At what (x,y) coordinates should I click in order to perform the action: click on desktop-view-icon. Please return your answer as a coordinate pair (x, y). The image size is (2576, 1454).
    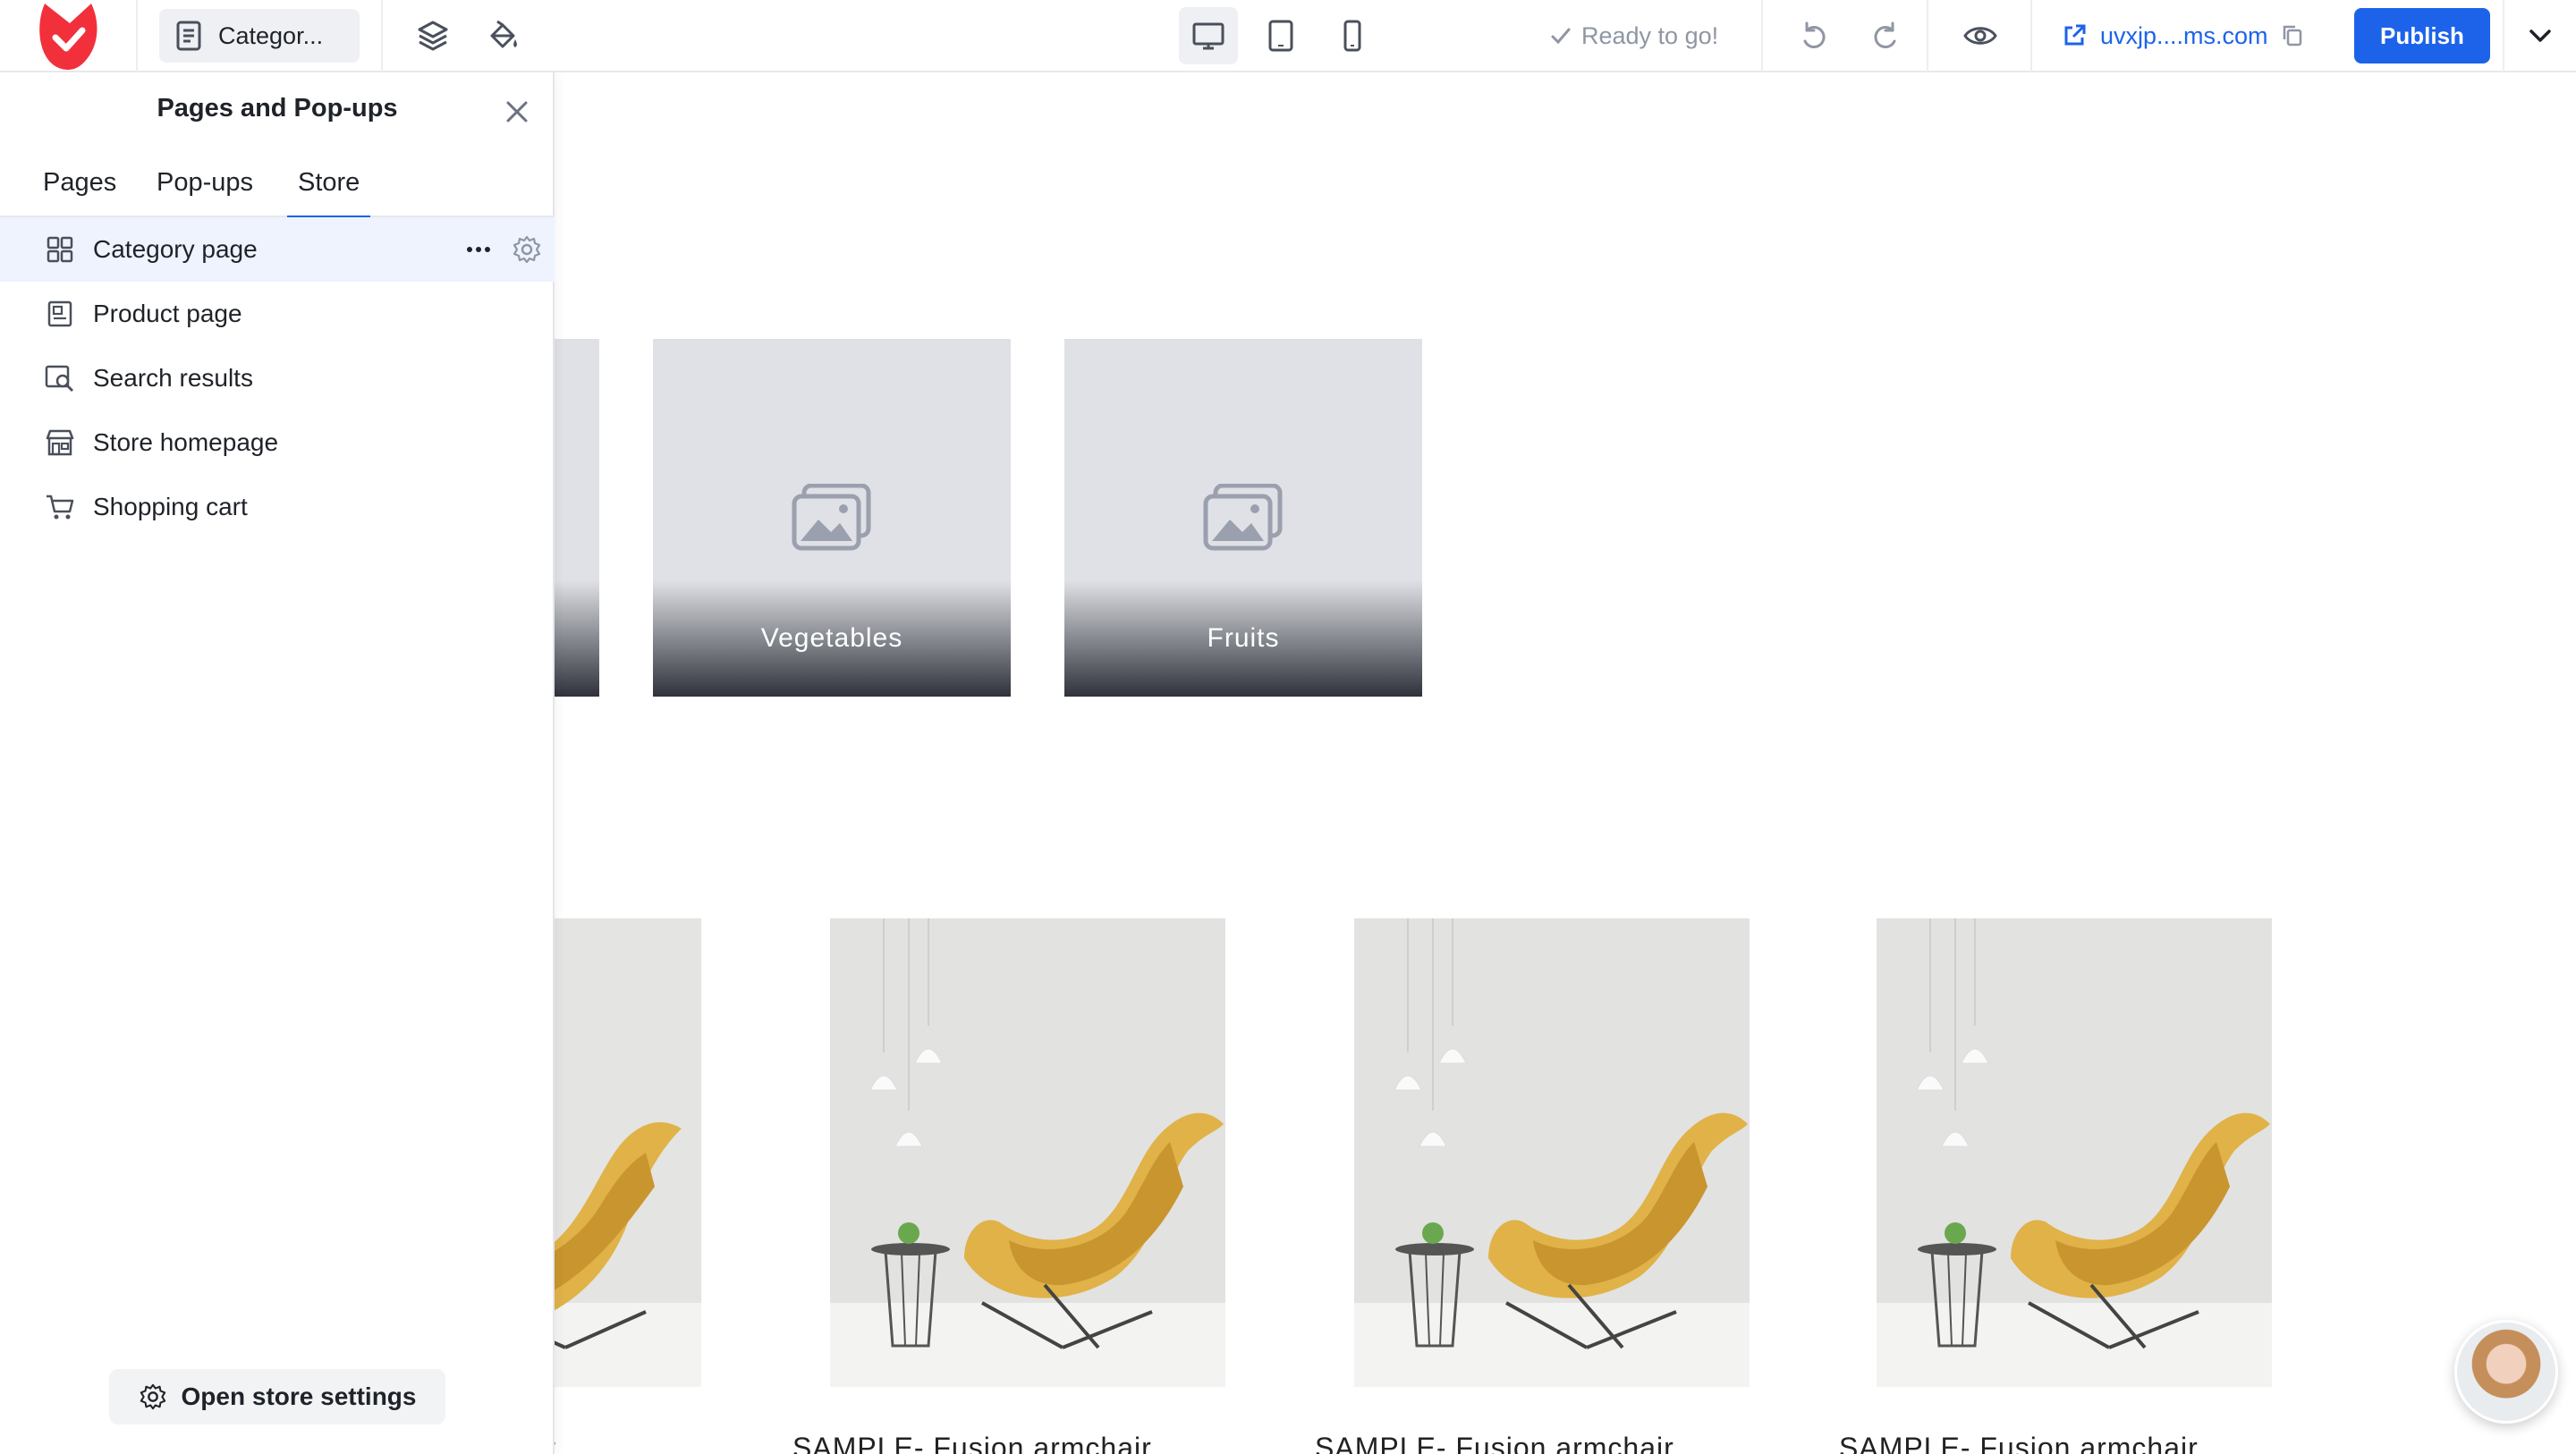
    Looking at the image, I should click on (1208, 35).